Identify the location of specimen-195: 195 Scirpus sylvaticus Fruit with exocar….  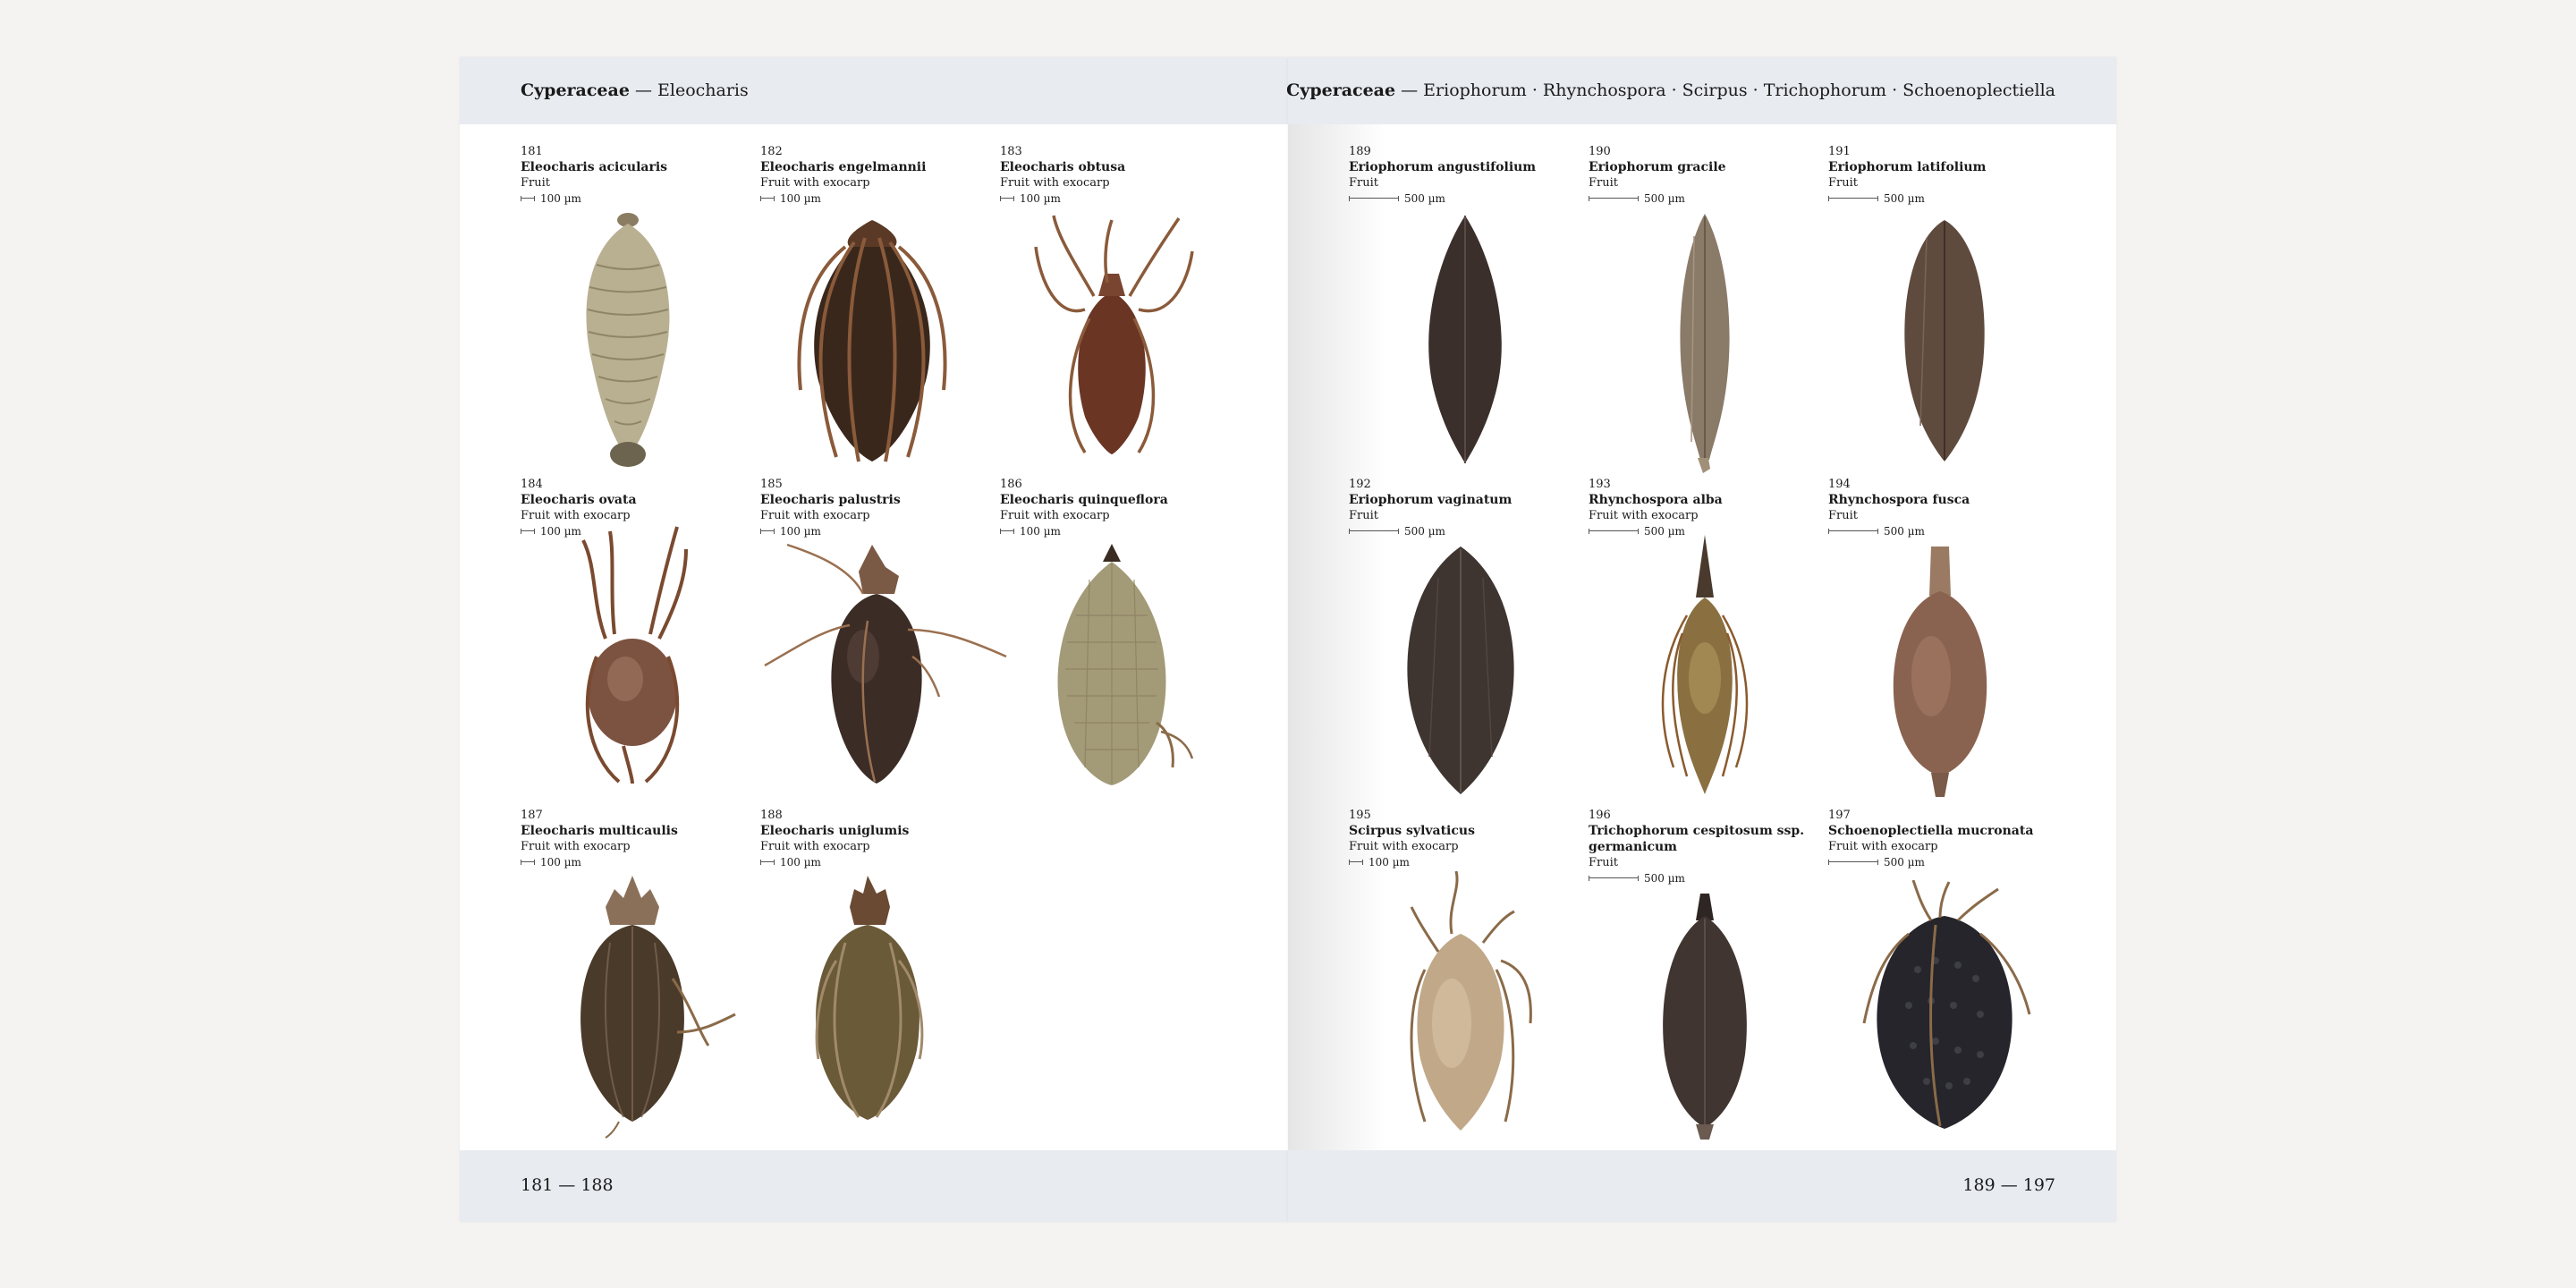
(1460, 996).